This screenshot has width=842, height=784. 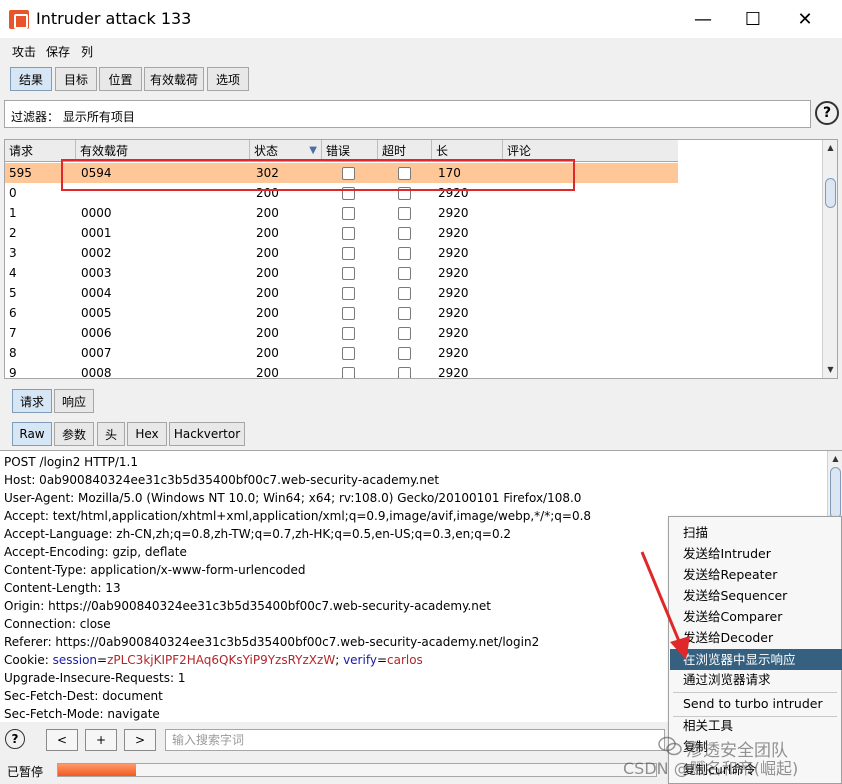 I want to click on search-next-button: >, so click(x=140, y=740).